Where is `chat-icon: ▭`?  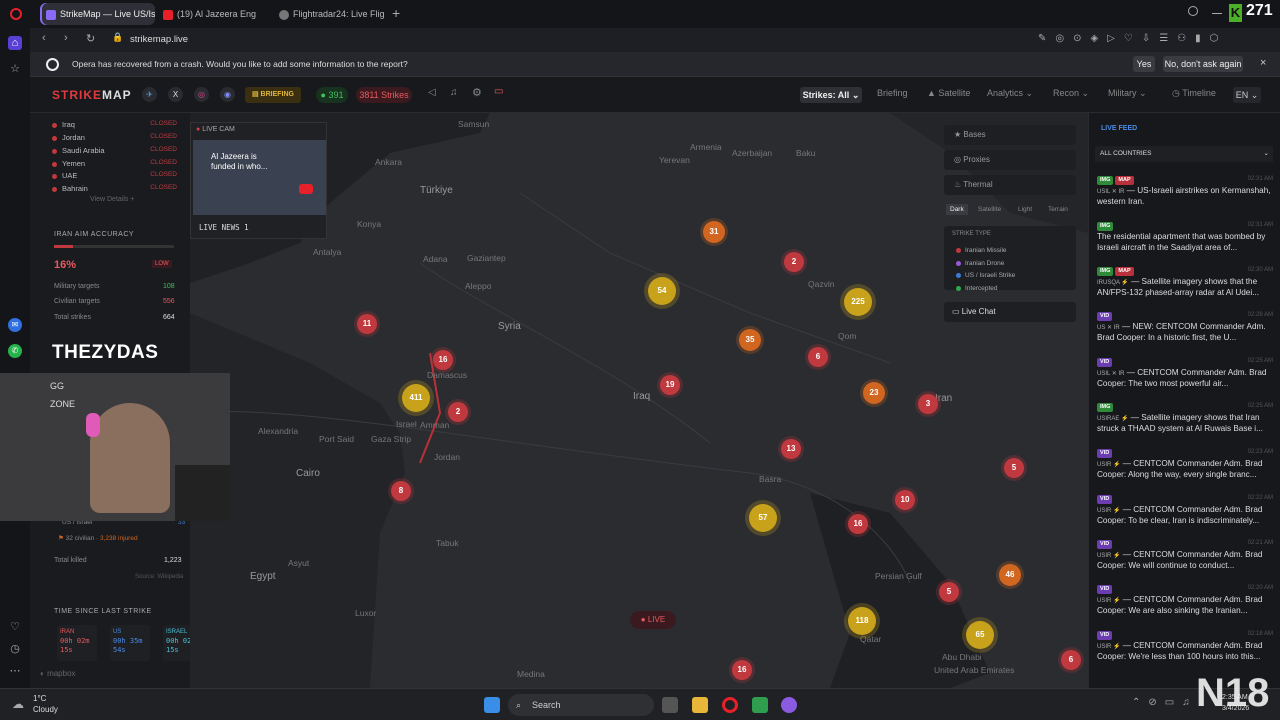
chat-icon: ▭ is located at coordinates (498, 91).